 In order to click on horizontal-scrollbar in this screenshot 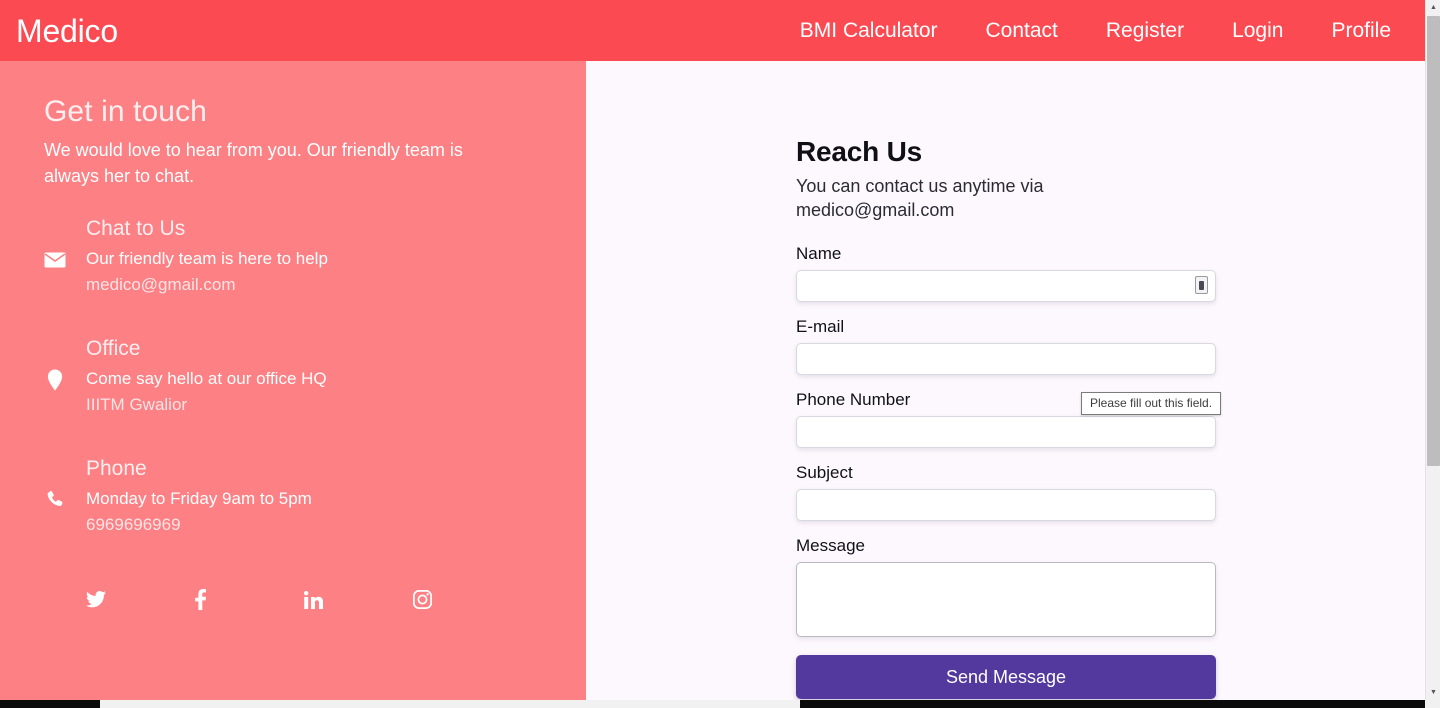, I will do `click(720, 704)`.